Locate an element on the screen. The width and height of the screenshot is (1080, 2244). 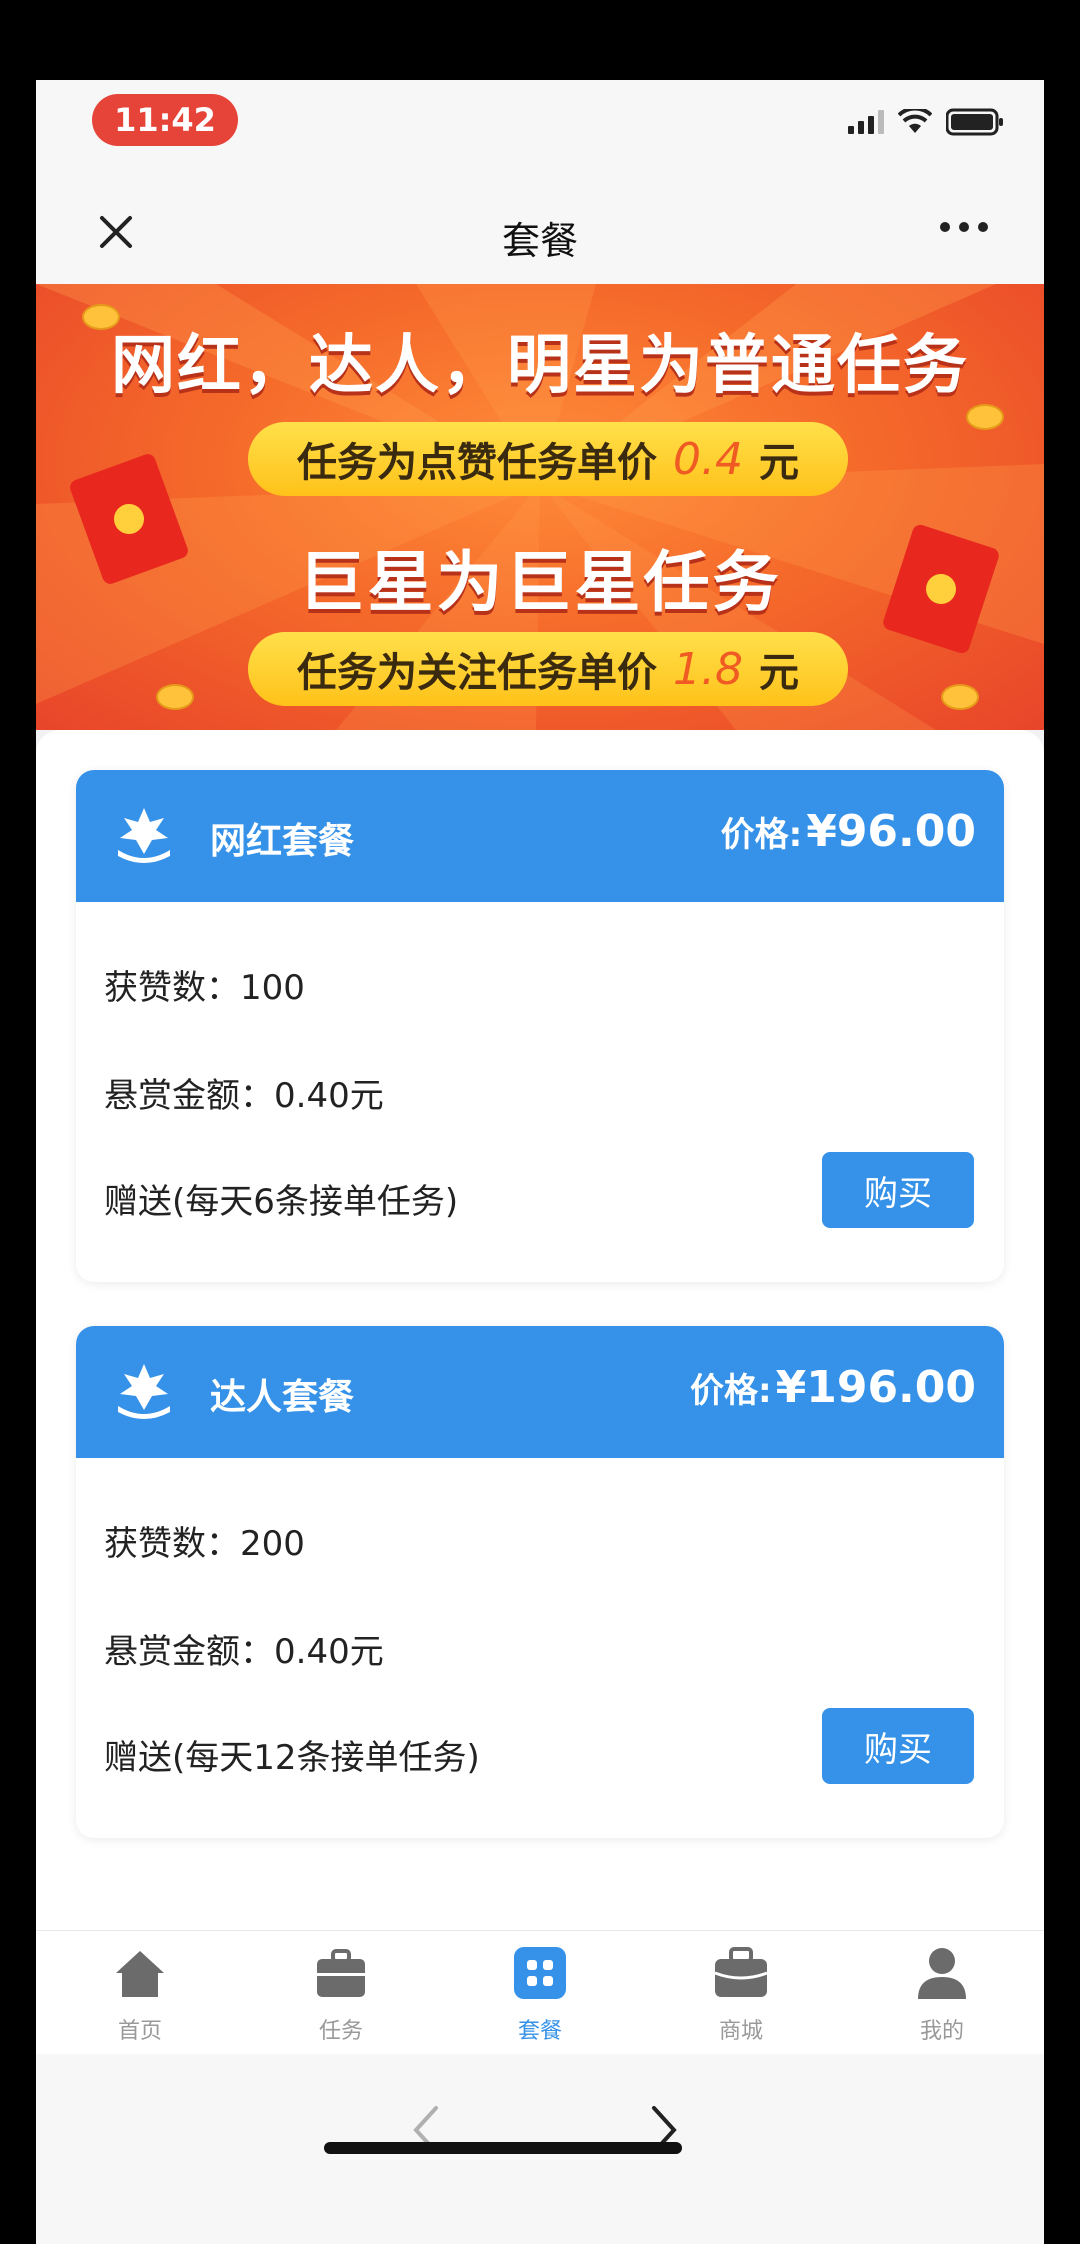
status-bar: 11:42 is located at coordinates (540, 130).